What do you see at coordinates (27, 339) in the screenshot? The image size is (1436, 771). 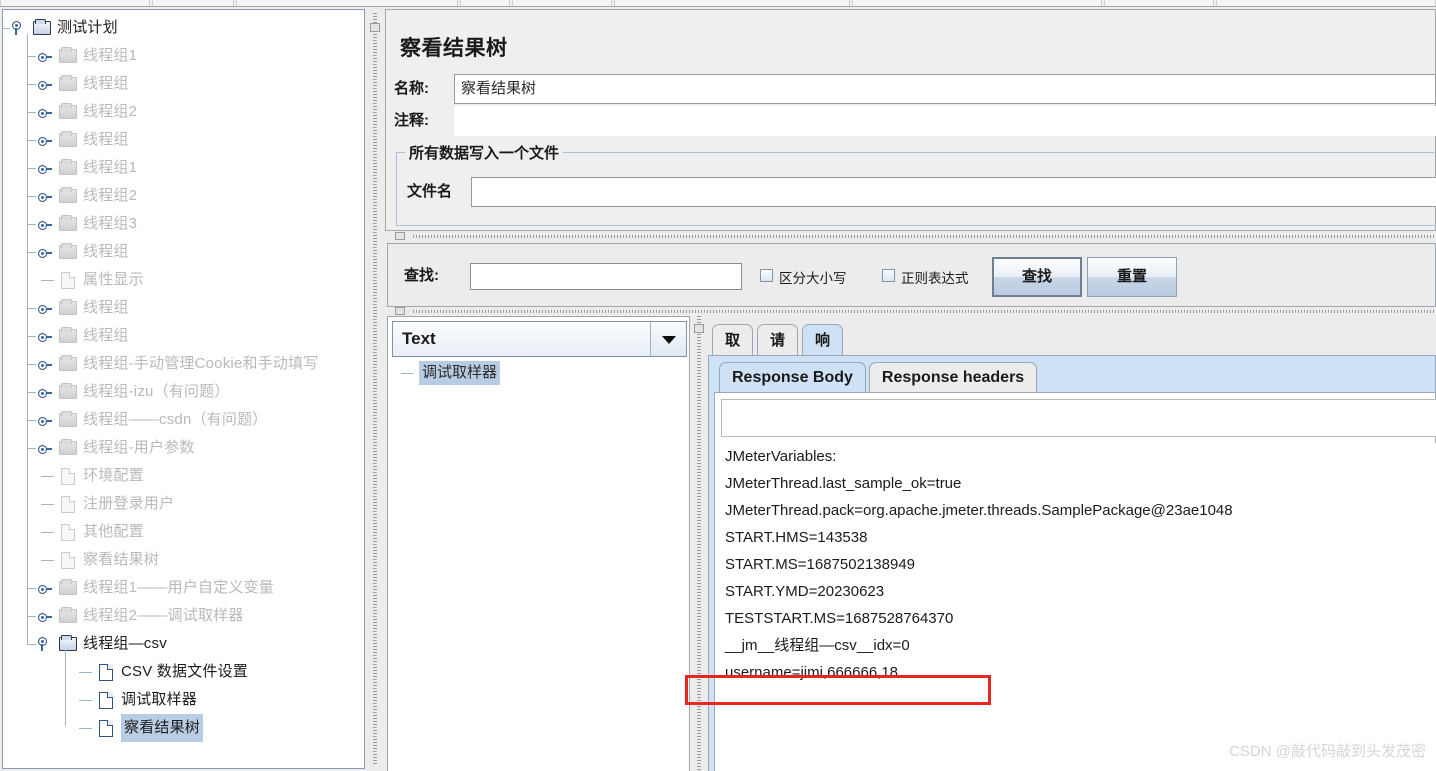 I see `tree-trunk-line` at bounding box center [27, 339].